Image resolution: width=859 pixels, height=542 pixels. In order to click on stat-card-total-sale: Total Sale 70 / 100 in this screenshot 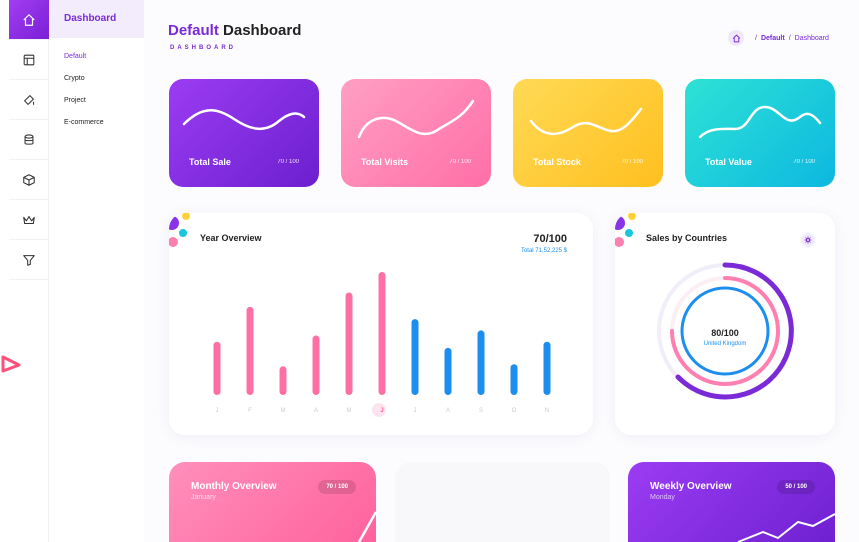, I will do `click(244, 133)`.